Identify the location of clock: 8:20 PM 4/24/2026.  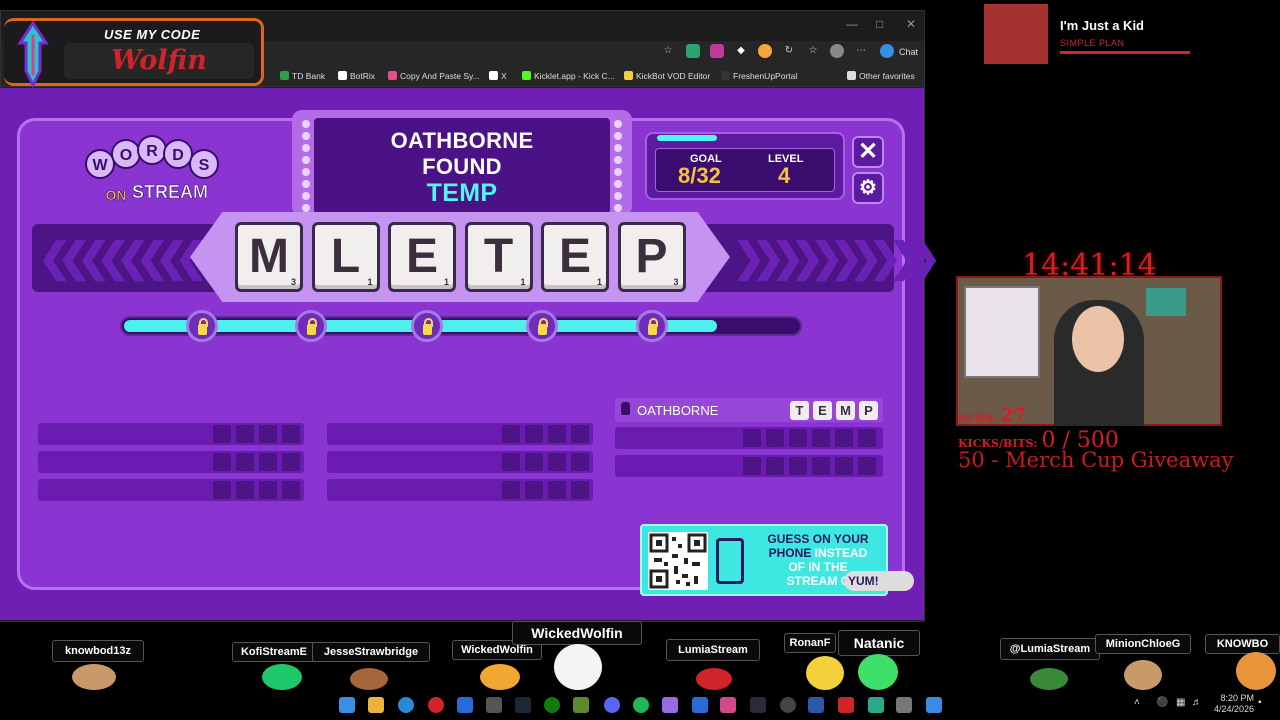
(1234, 704).